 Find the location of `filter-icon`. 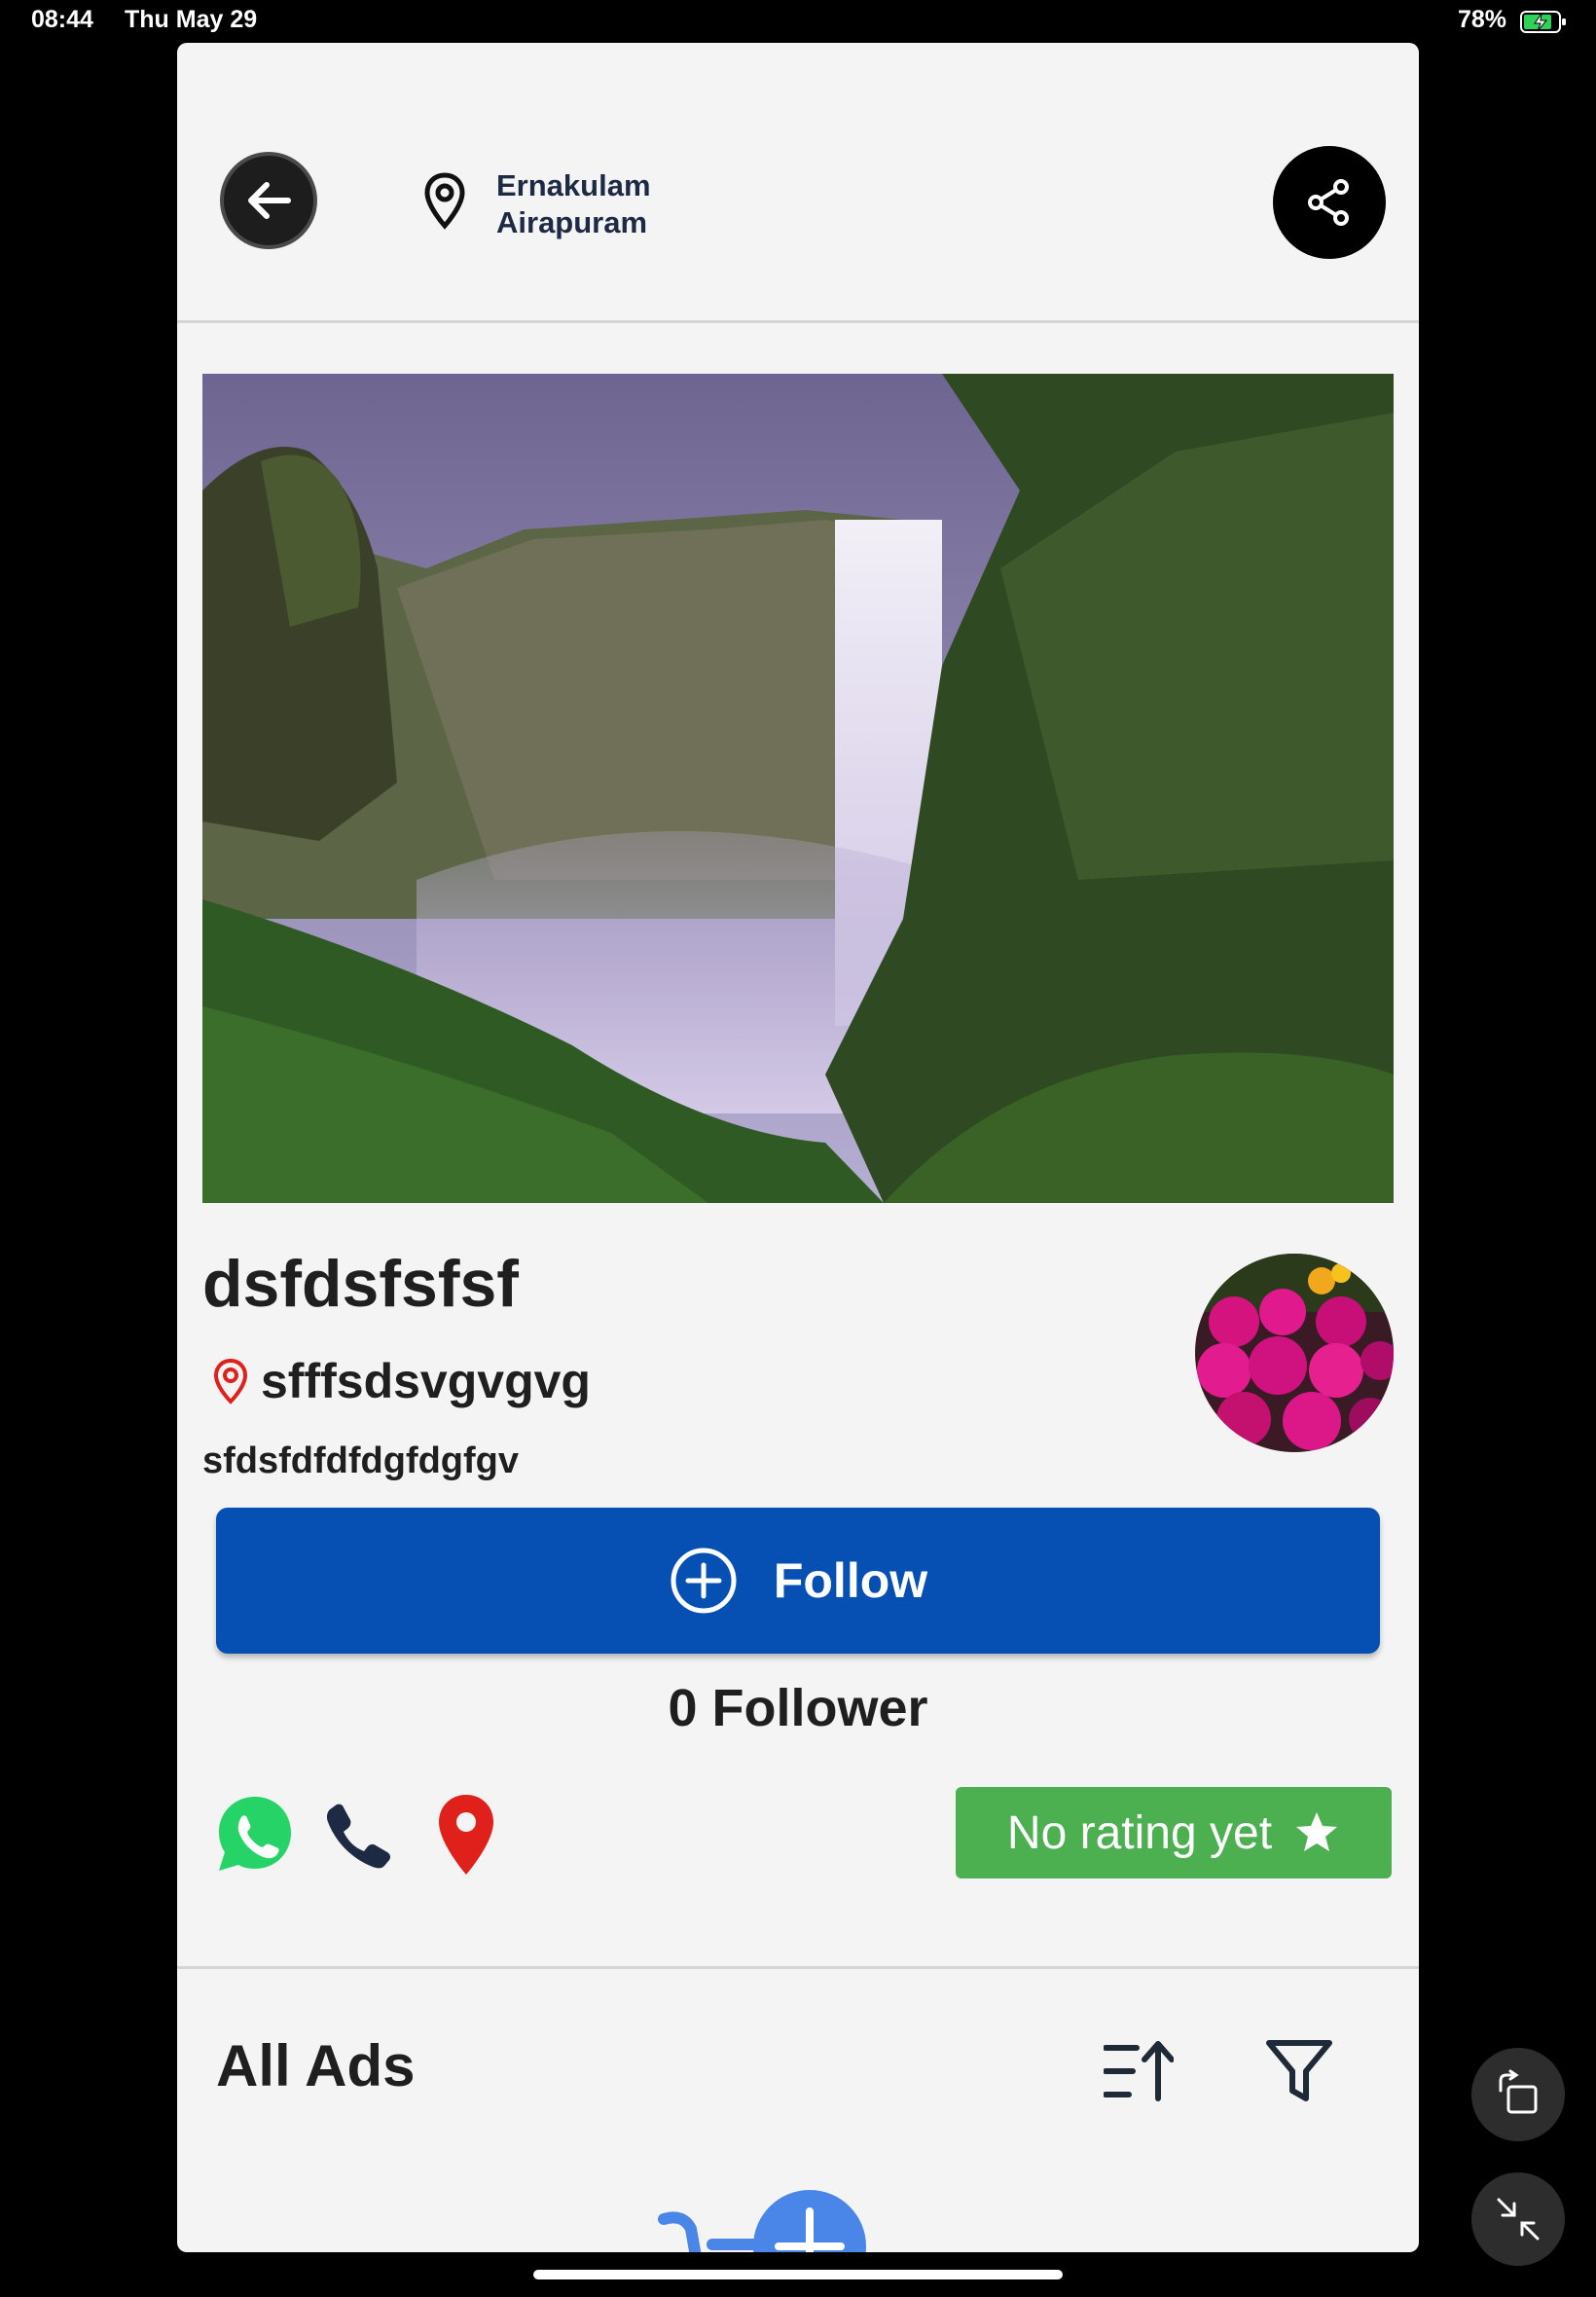

filter-icon is located at coordinates (1299, 2071).